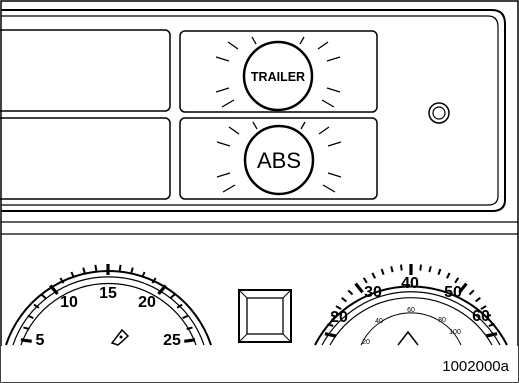 The image size is (519, 383). Describe the element at coordinates (475, 366) in the screenshot. I see `figure-id: 1002000a` at that location.